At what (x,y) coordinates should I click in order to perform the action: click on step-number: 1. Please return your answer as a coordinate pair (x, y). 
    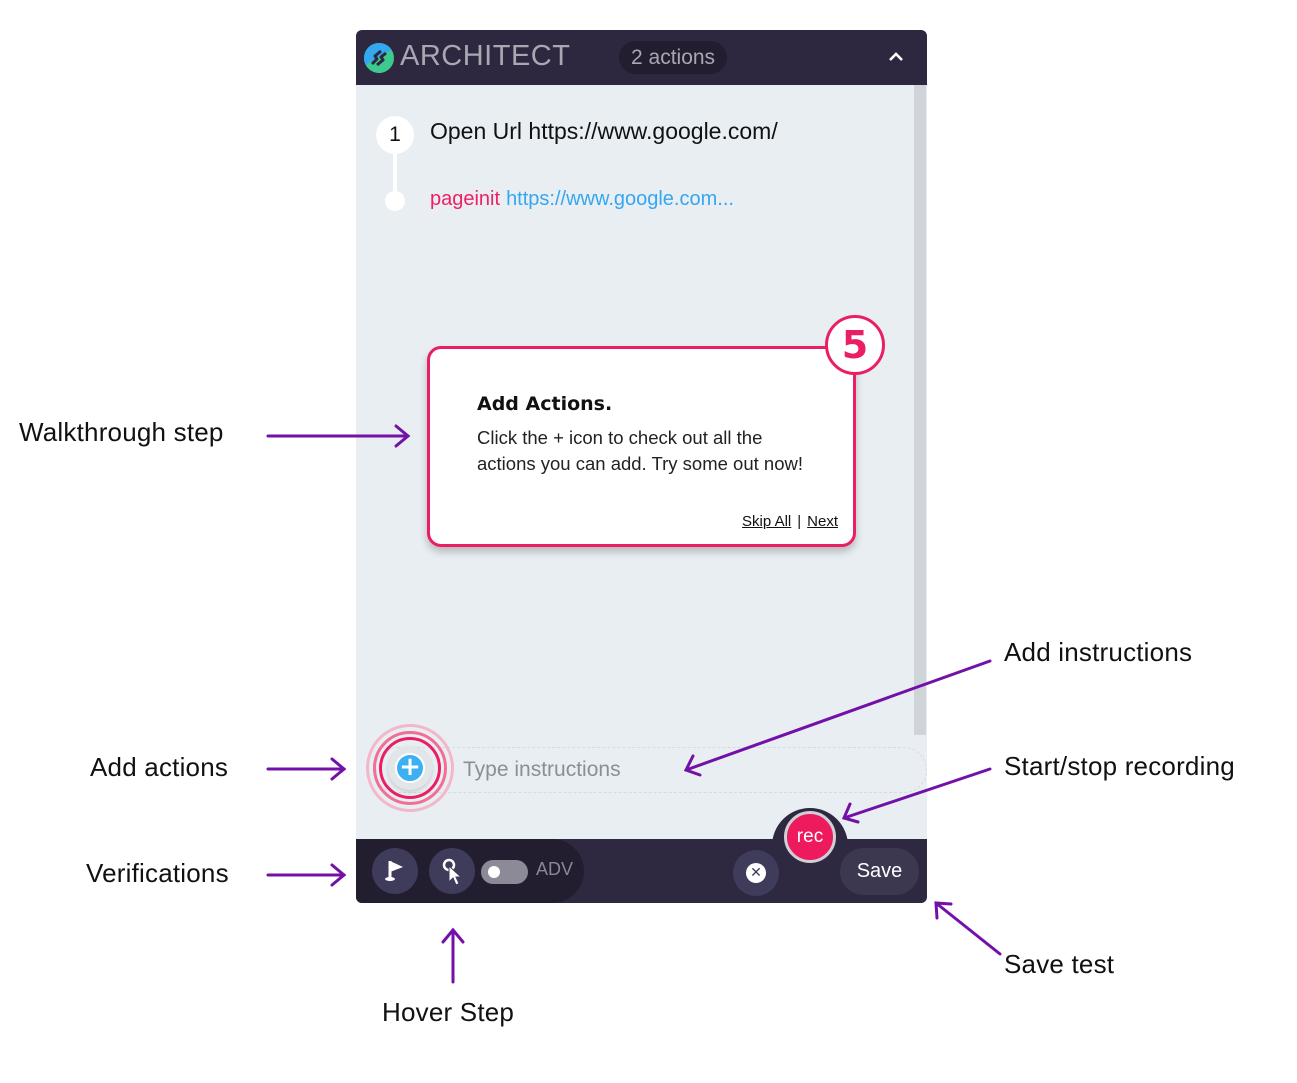
    Looking at the image, I should click on (395, 135).